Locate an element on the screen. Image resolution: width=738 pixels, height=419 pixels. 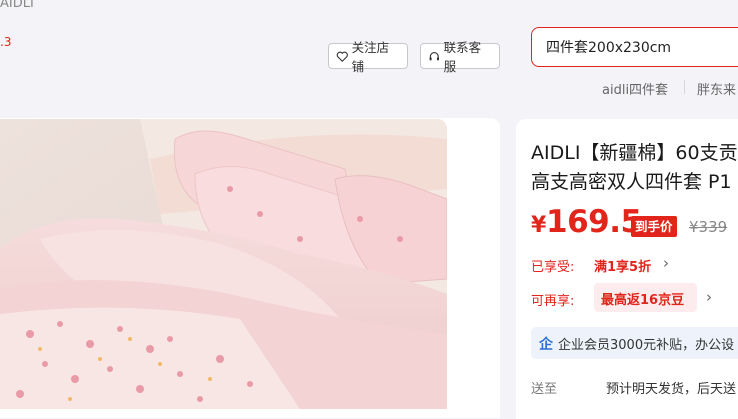
original-price: ¥339 is located at coordinates (708, 227).